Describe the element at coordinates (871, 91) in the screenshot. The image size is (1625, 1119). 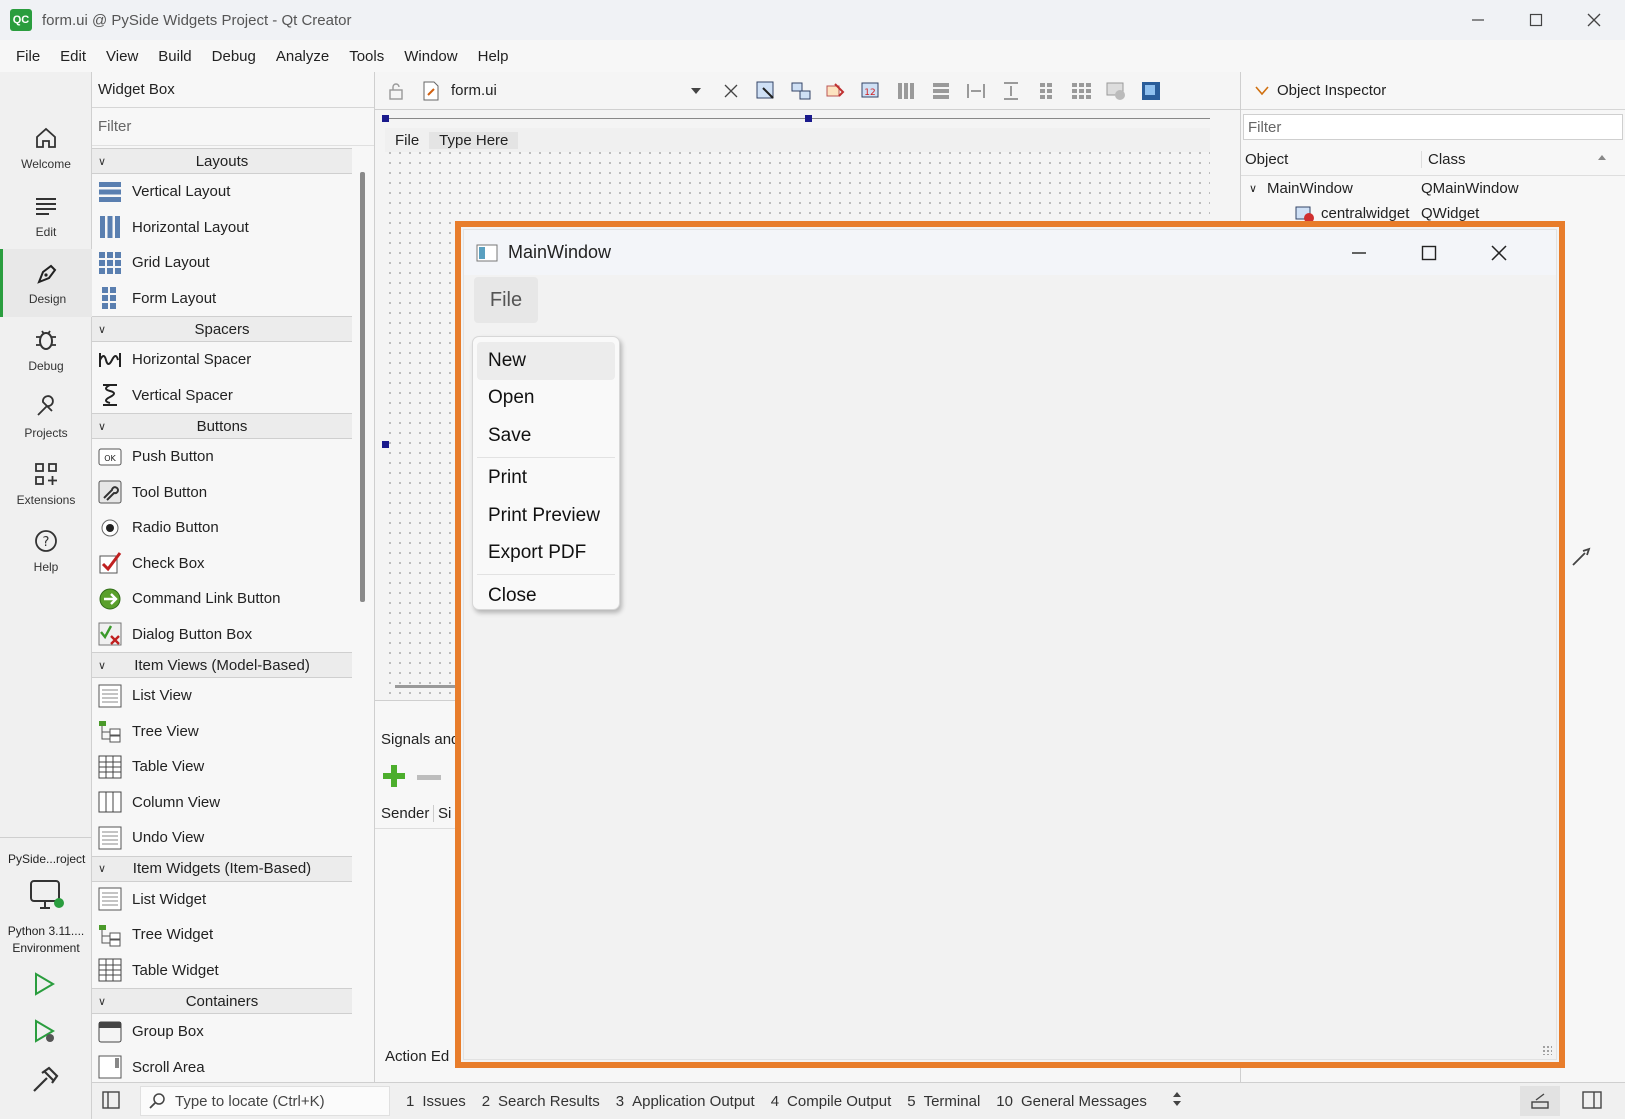
I see `edit-tab-order-button: 12` at that location.